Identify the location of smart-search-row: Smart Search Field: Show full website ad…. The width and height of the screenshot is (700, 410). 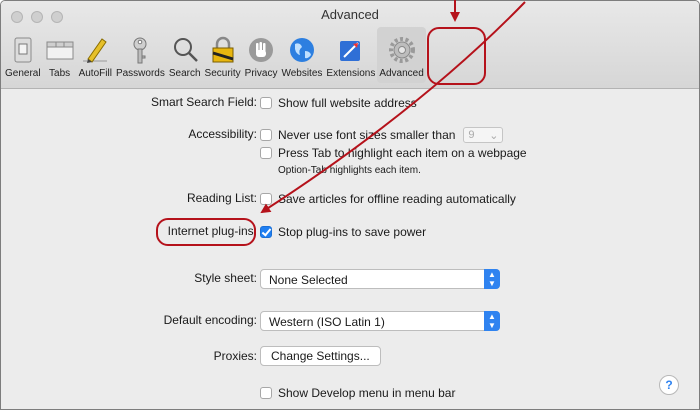
(350, 103).